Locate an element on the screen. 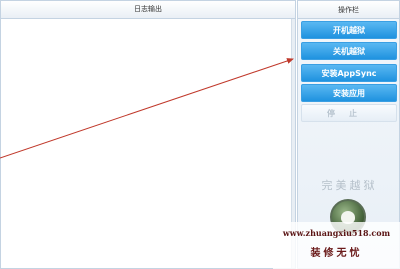 This screenshot has height=269, width=400. watermark-title: 装修无忧 is located at coordinates (336, 253).